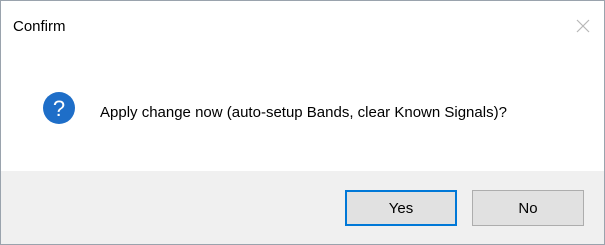 This screenshot has width=605, height=245. Describe the element at coordinates (39, 26) in the screenshot. I see `dialog-title: Confirm` at that location.